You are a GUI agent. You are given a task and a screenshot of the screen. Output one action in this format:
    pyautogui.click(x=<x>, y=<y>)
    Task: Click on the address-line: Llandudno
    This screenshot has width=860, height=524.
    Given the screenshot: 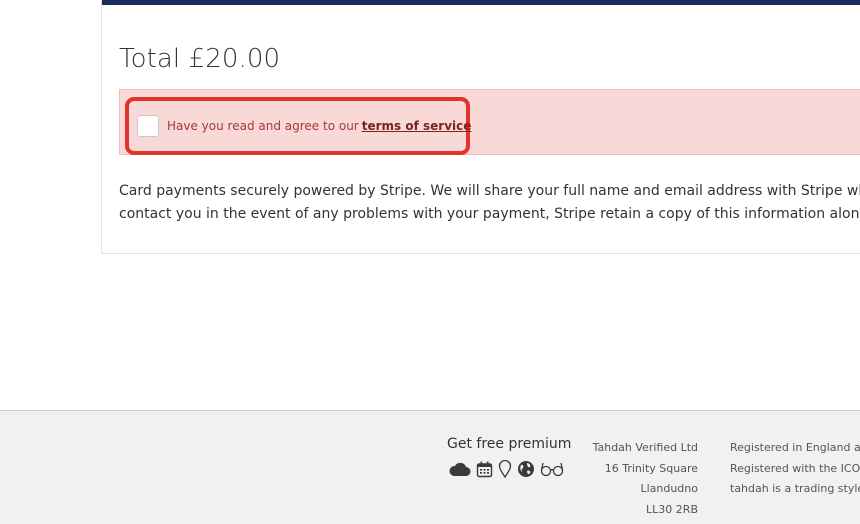 What is the action you would take?
    pyautogui.click(x=669, y=488)
    